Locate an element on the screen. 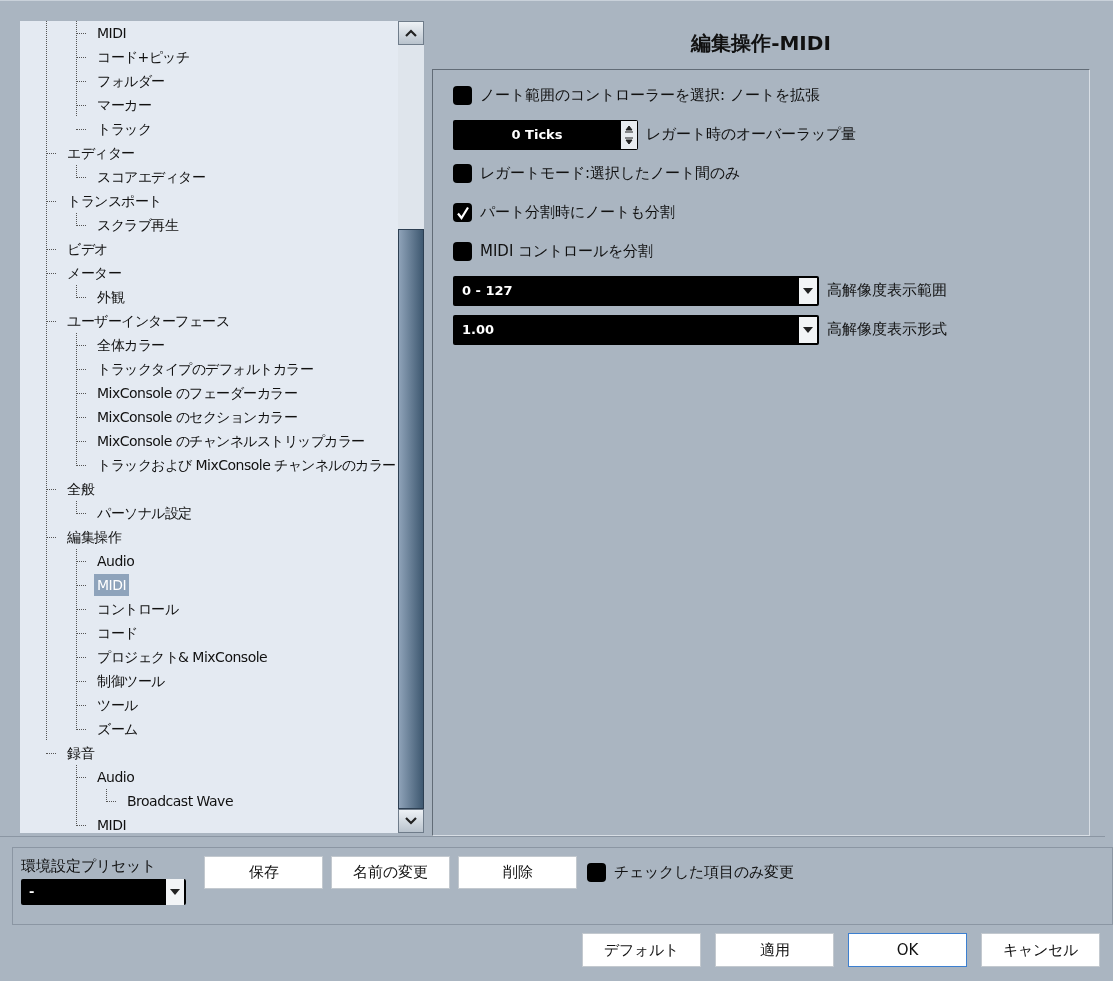 This screenshot has height=981, width=1113. tree-item: コントロール is located at coordinates (137, 609).